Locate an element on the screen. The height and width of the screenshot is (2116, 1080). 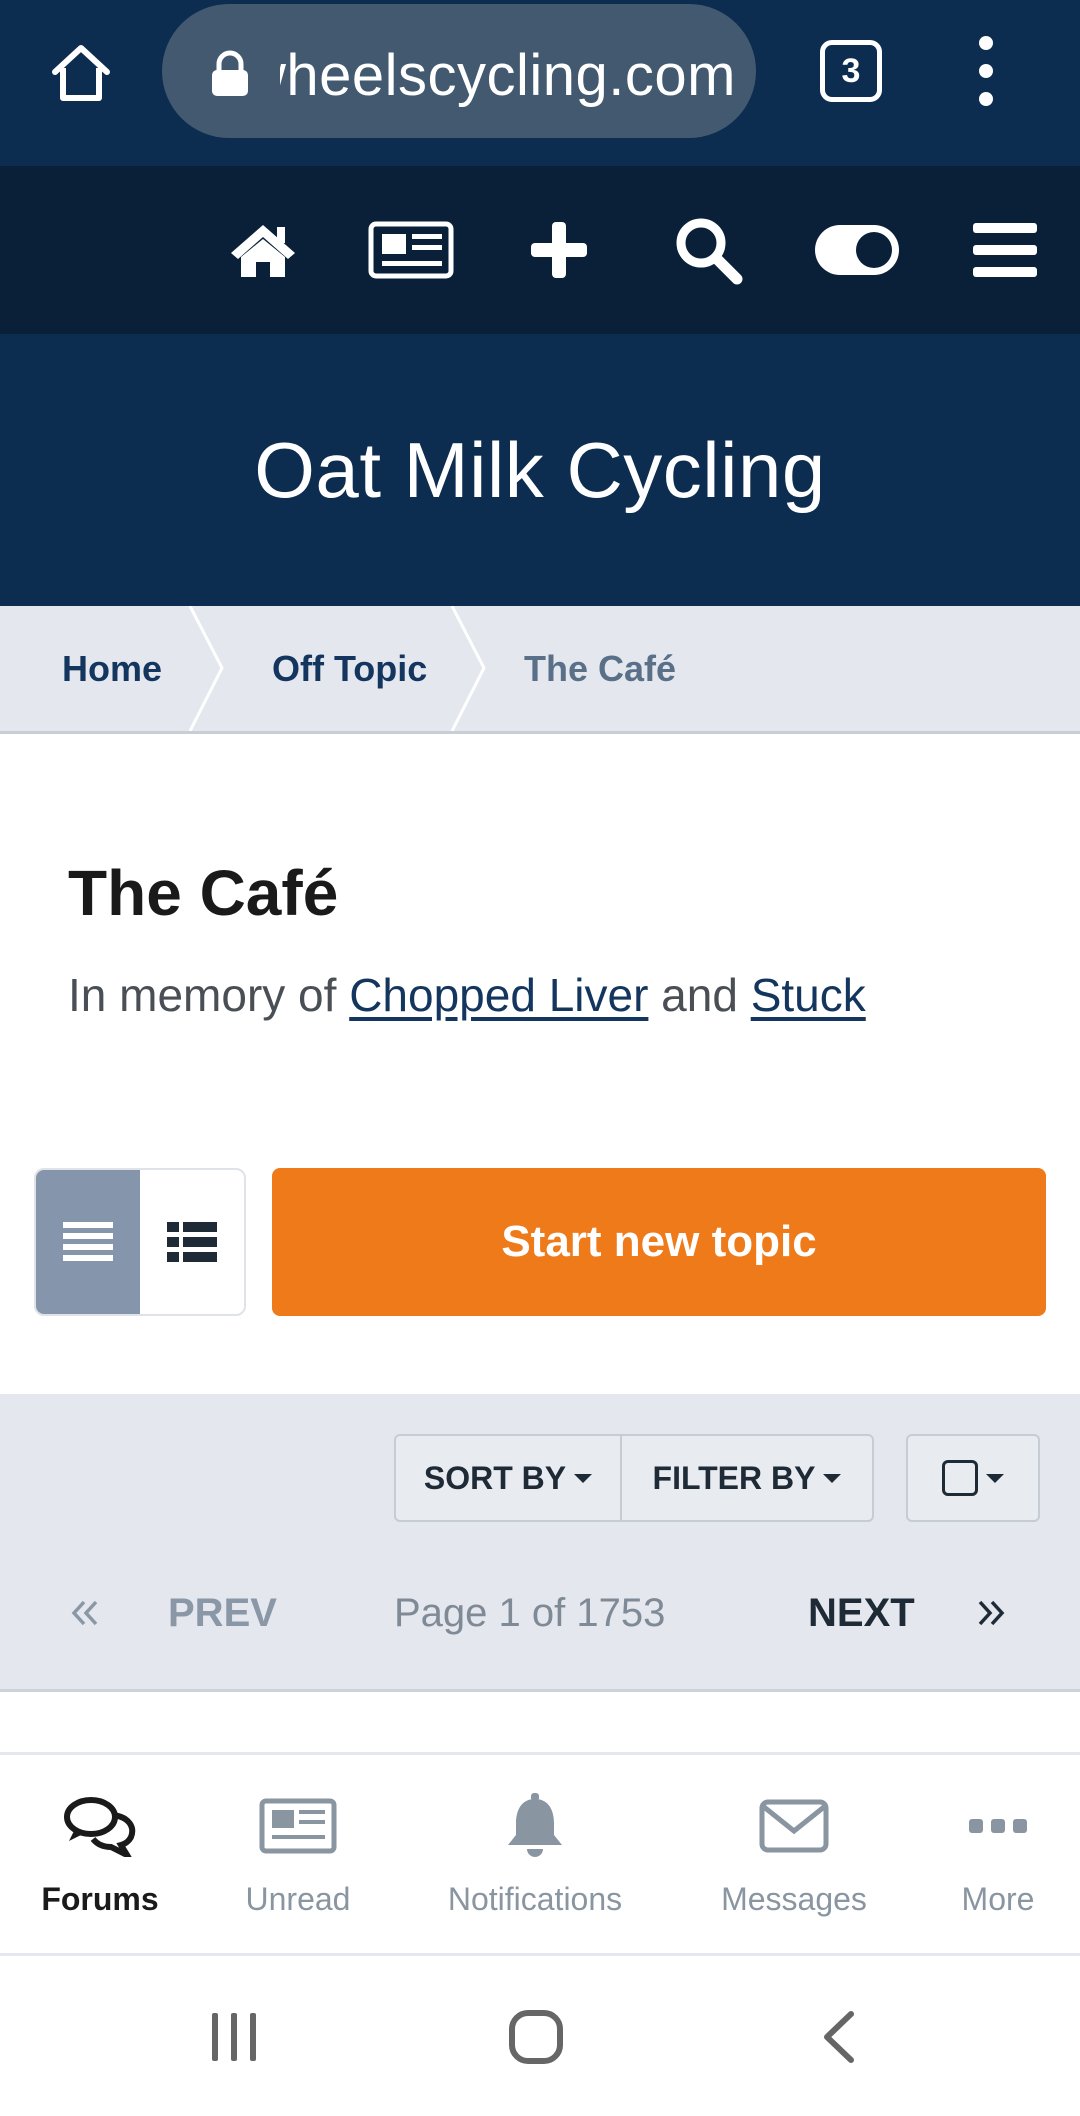
multi-select-button is located at coordinates (973, 1478).